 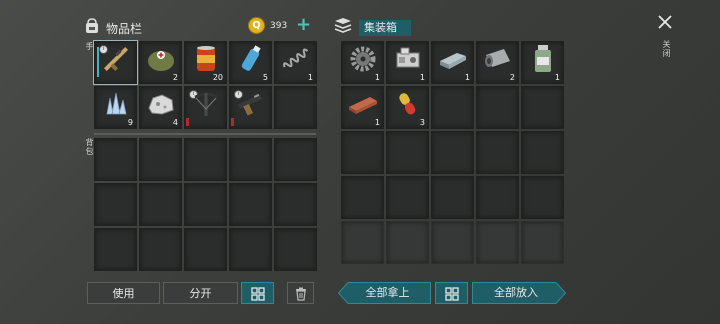 I want to click on put-all-label: 全部放入, so click(x=516, y=292).